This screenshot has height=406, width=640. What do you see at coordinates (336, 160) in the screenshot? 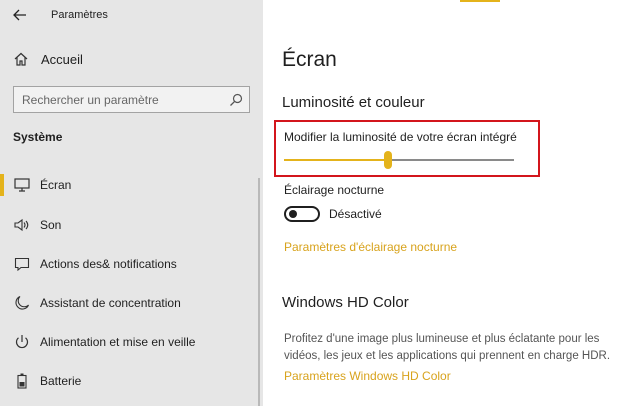
I see `slider-fill` at bounding box center [336, 160].